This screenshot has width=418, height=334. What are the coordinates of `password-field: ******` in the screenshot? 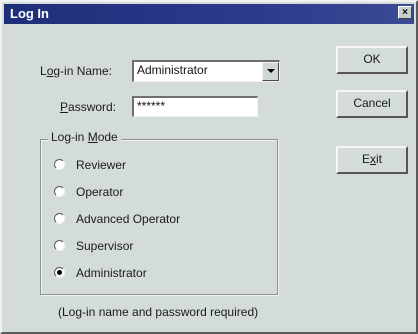 It's located at (195, 106).